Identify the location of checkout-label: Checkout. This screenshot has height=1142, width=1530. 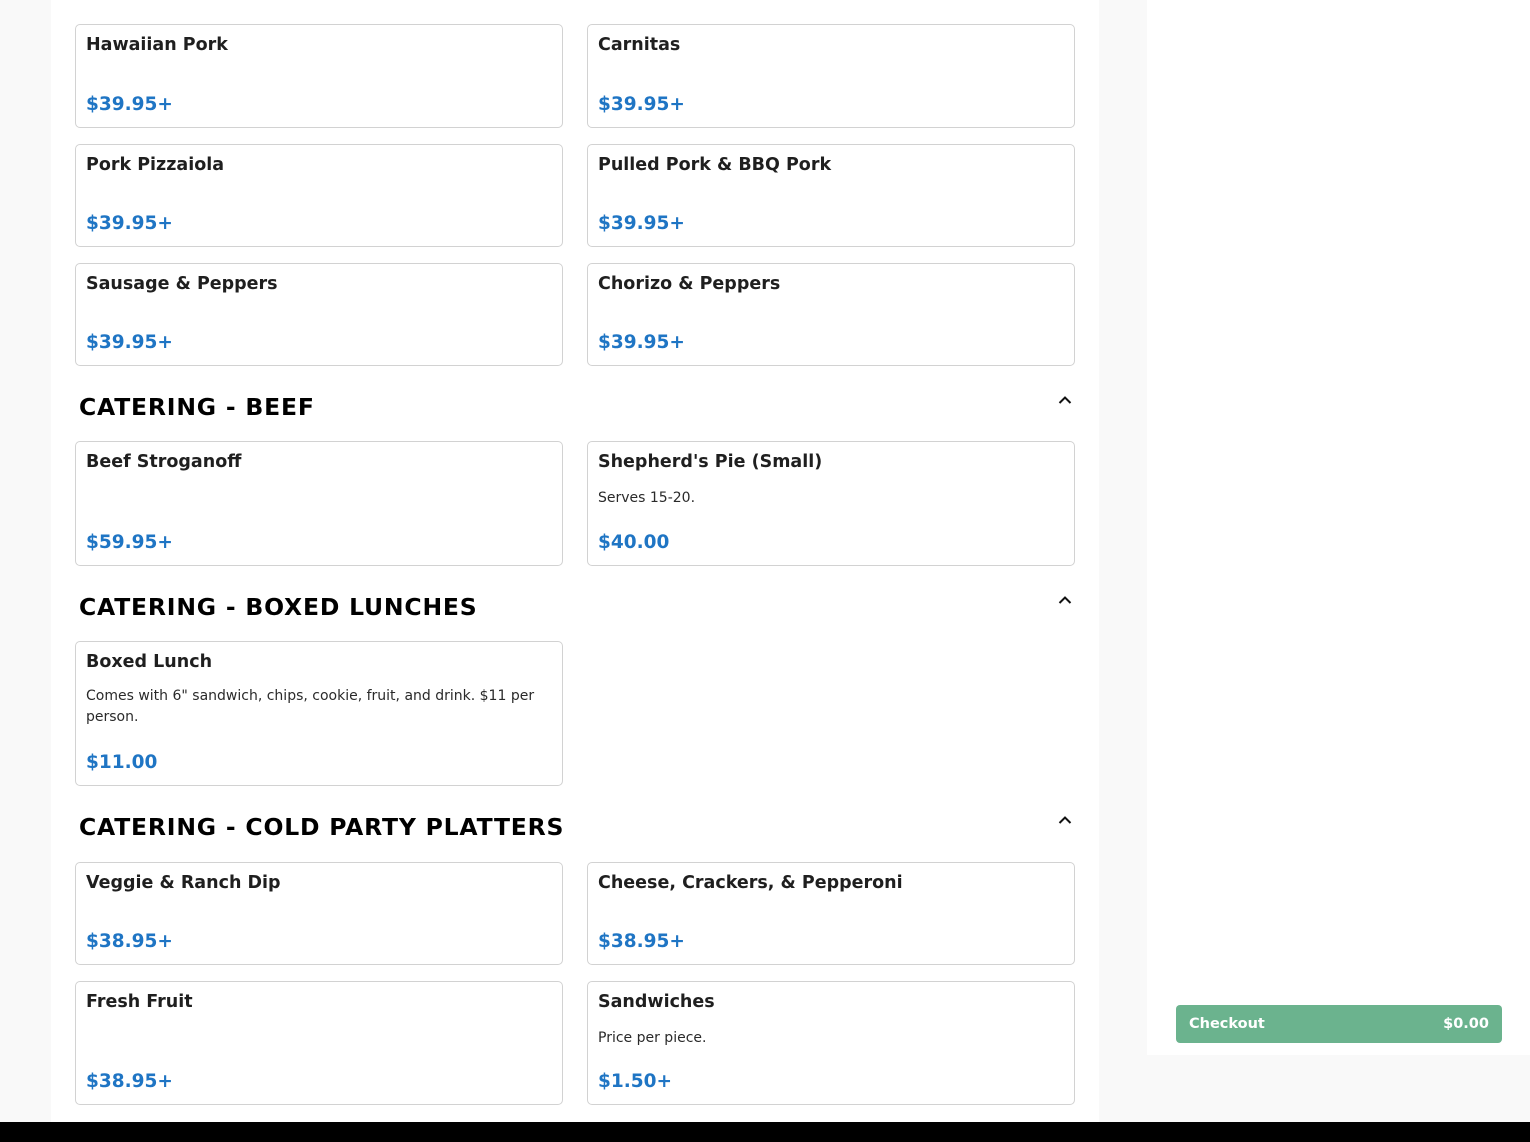
(1227, 1024).